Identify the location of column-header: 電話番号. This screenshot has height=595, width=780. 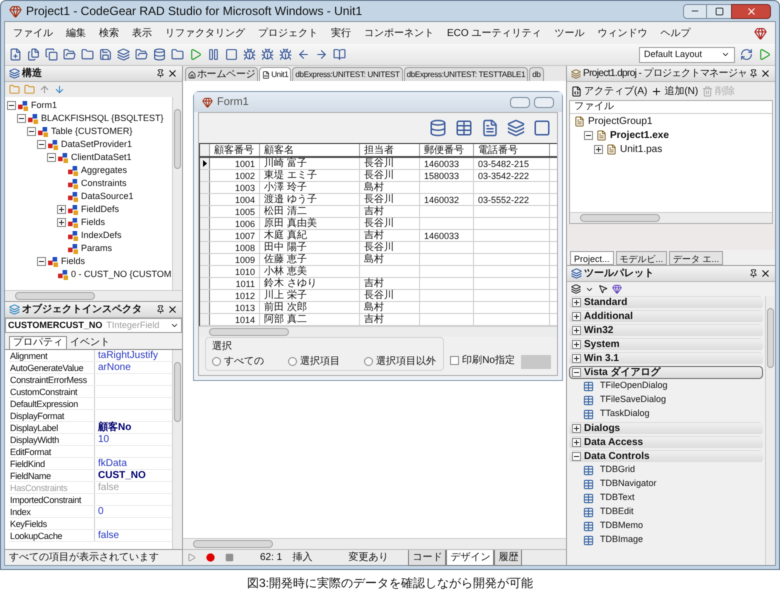
(512, 150).